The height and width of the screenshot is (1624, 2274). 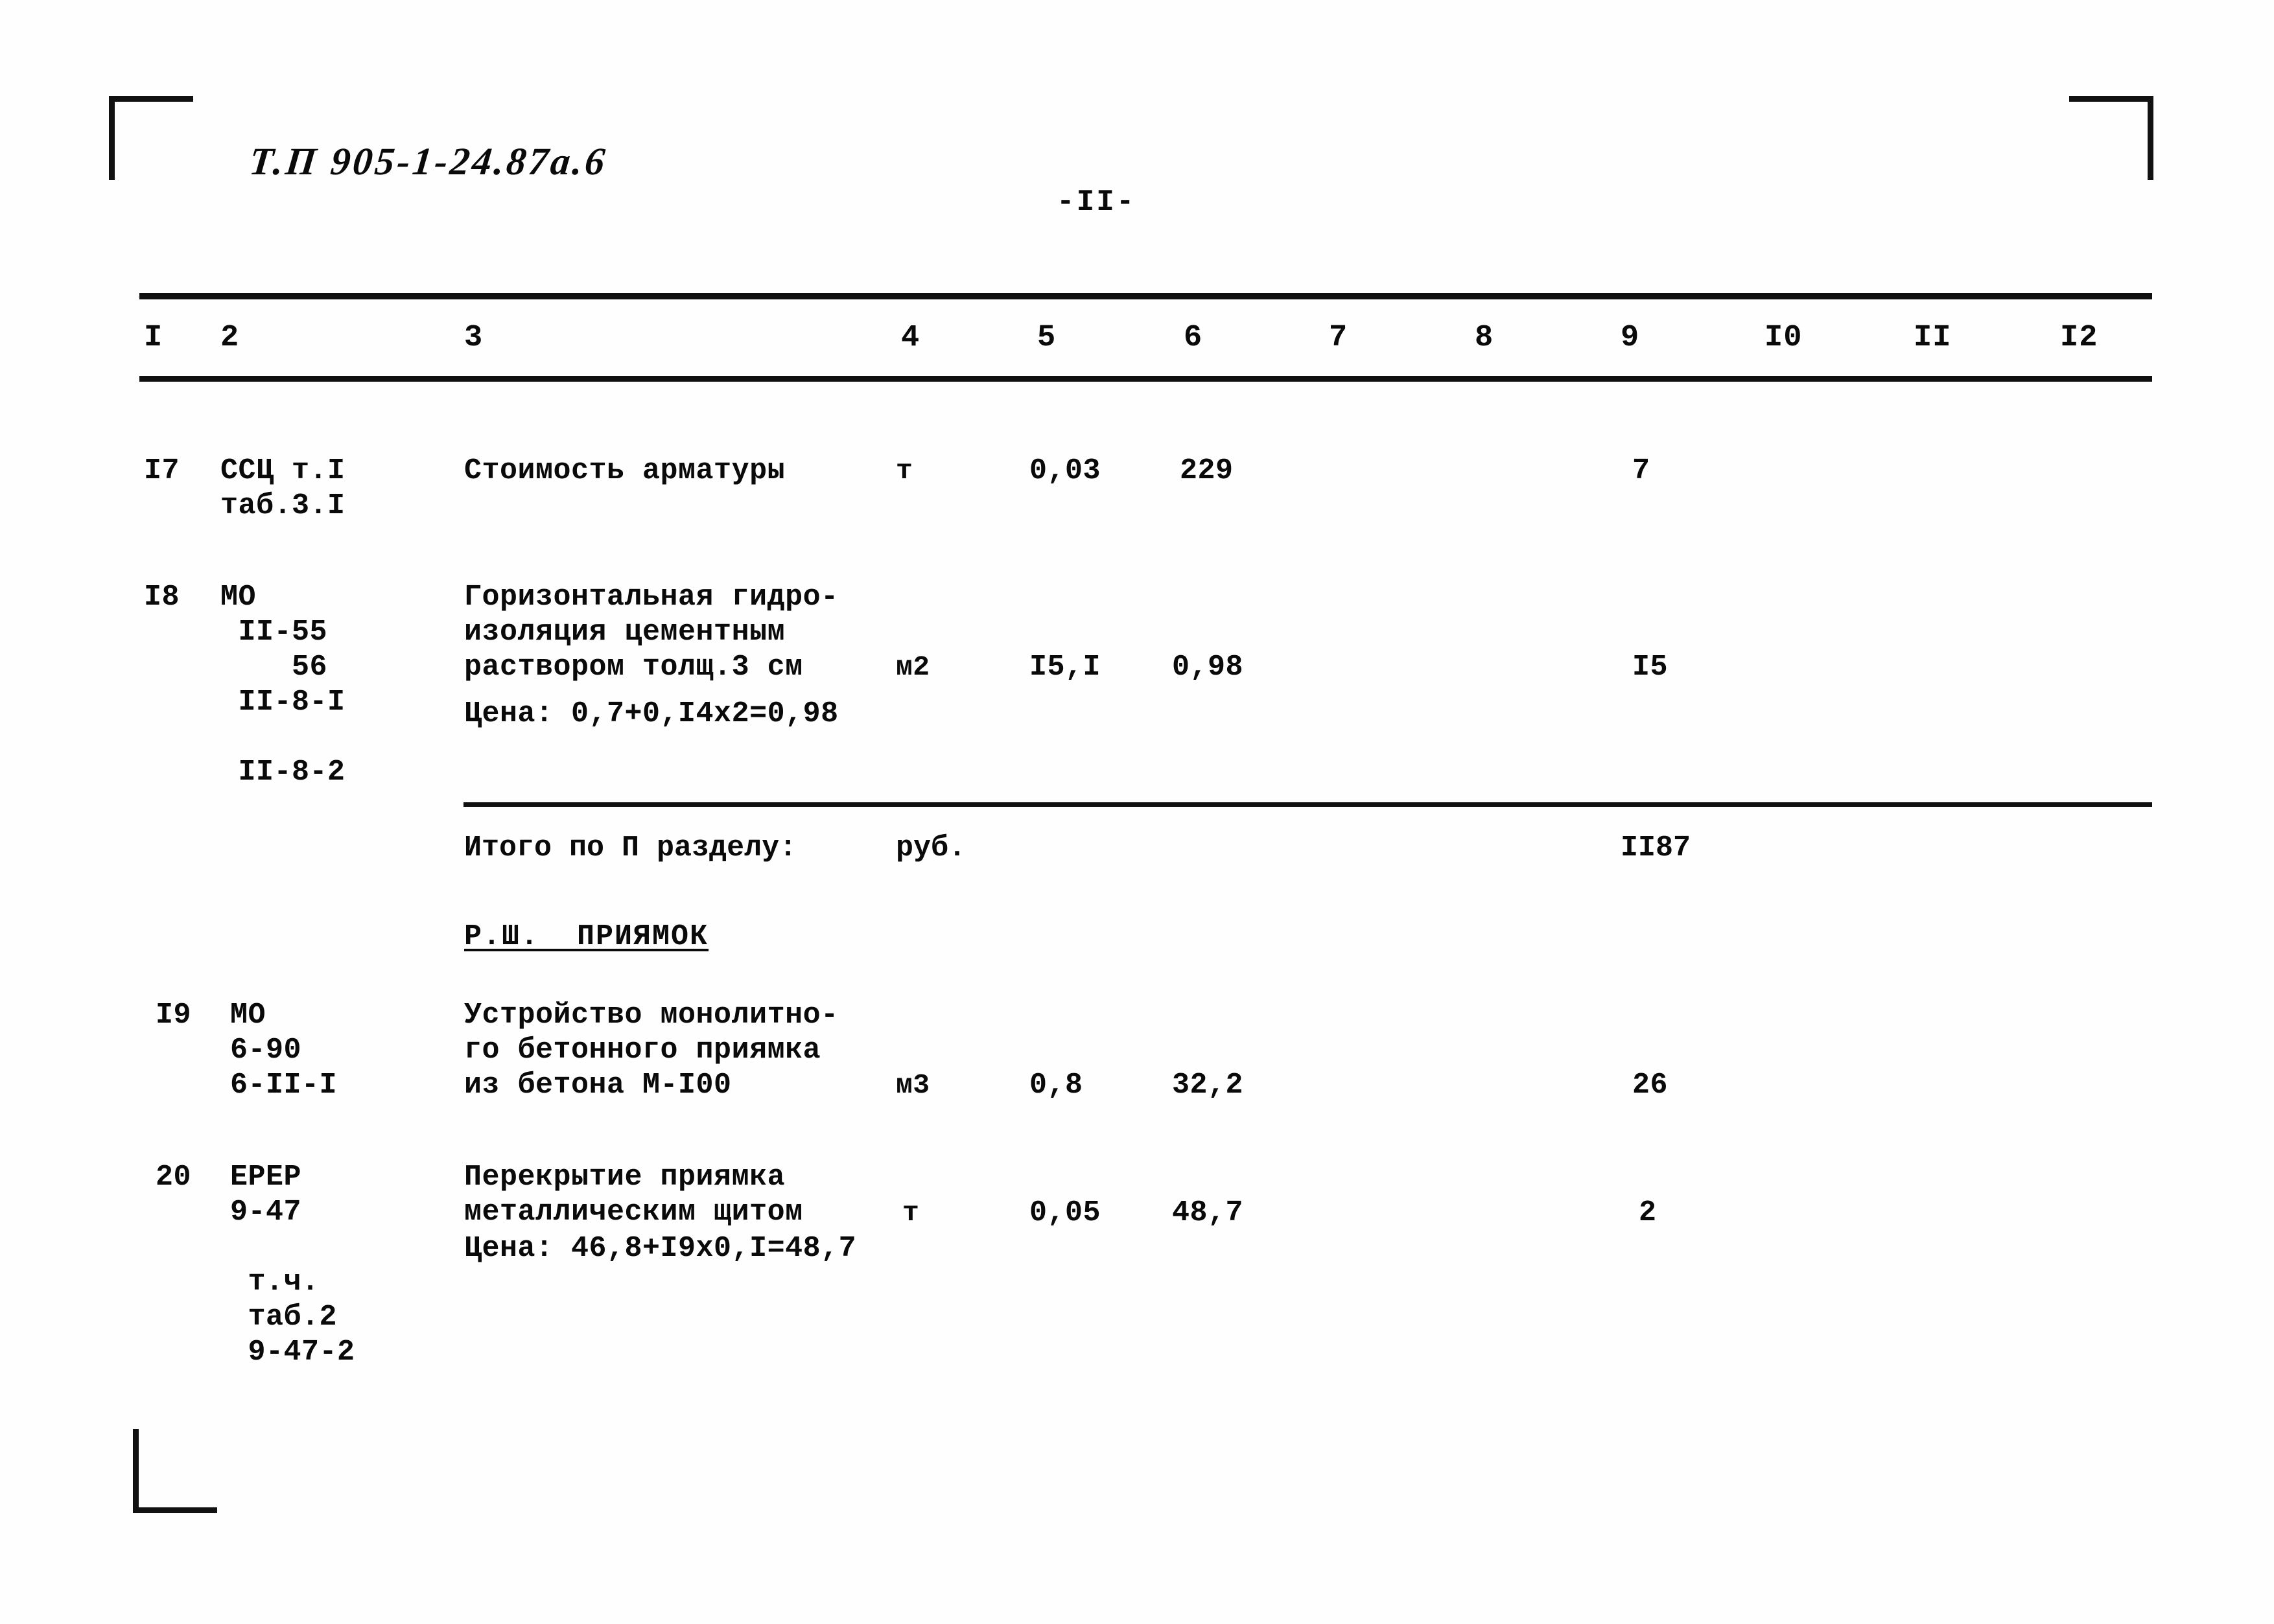 What do you see at coordinates (651, 713) in the screenshot?
I see `row-price-note-18: Цена: 0,7+0,I4x2=0,98` at bounding box center [651, 713].